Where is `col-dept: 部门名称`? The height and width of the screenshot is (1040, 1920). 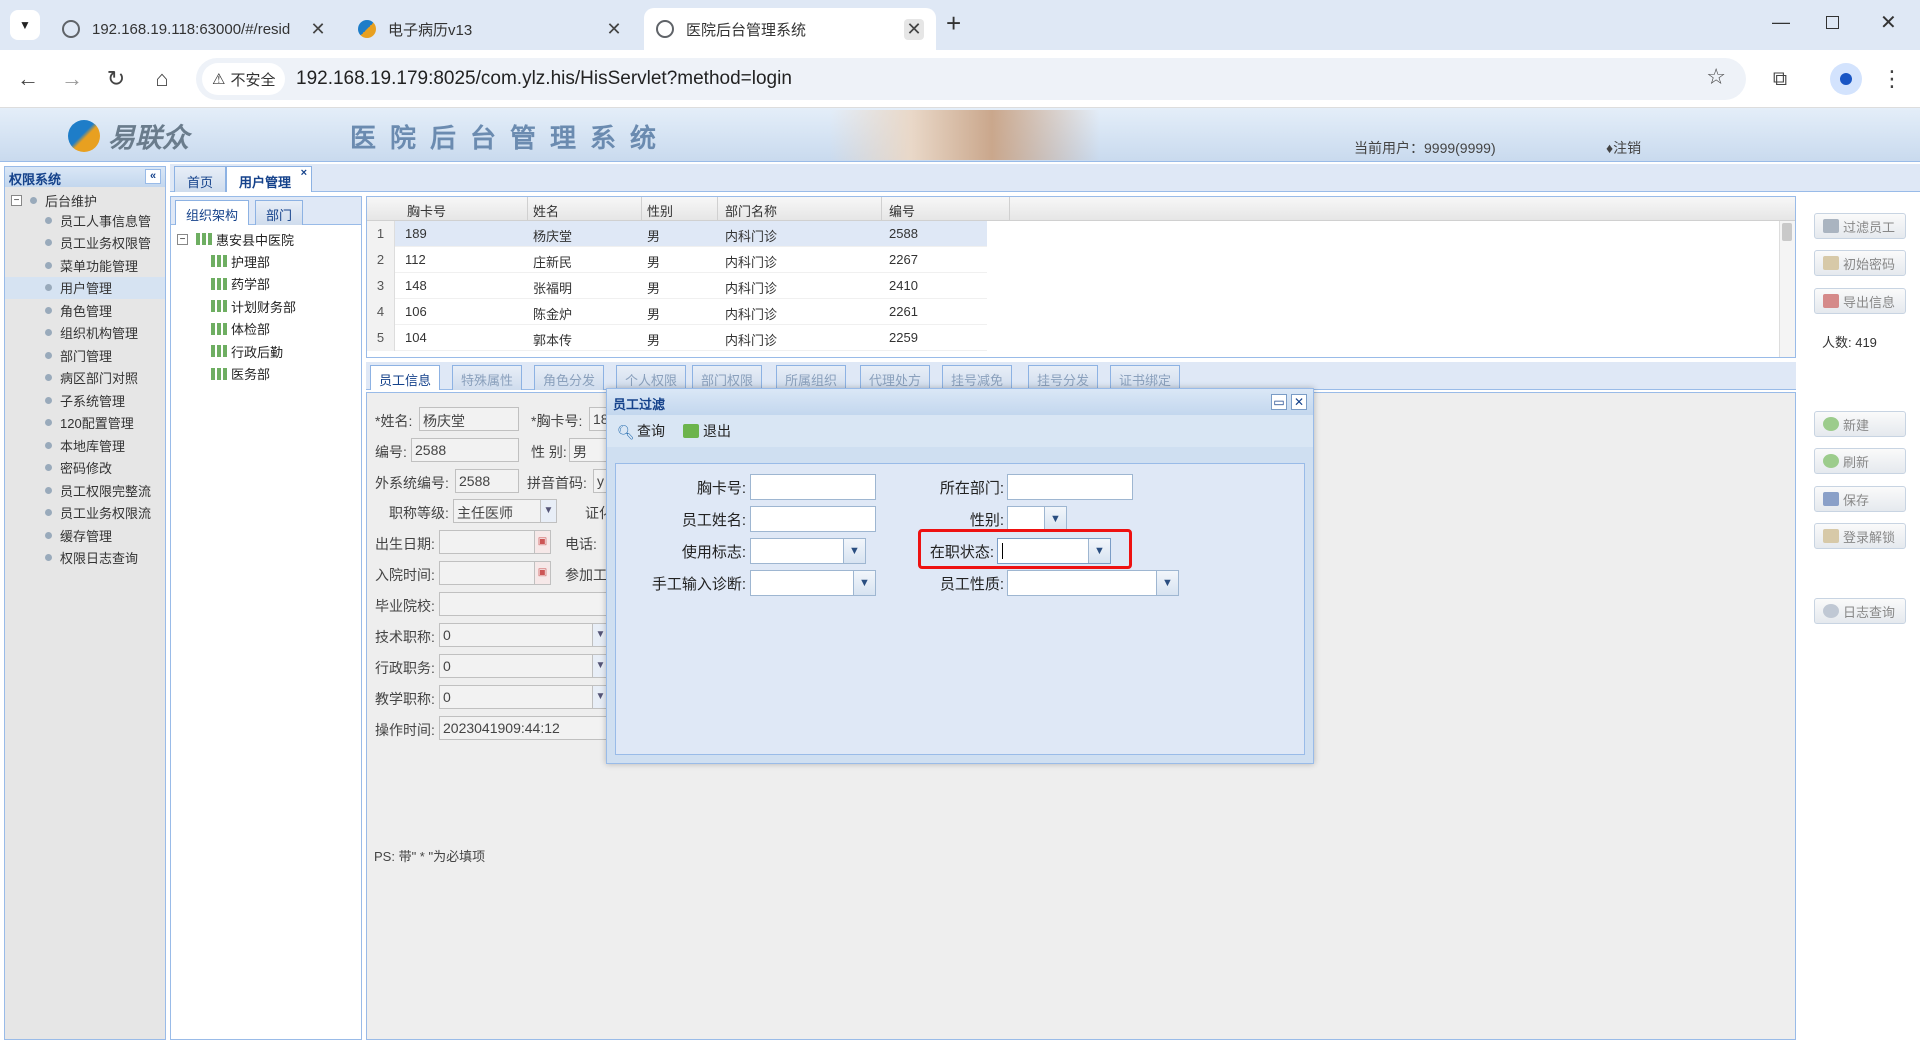
col-dept: 部门名称 is located at coordinates (751, 210).